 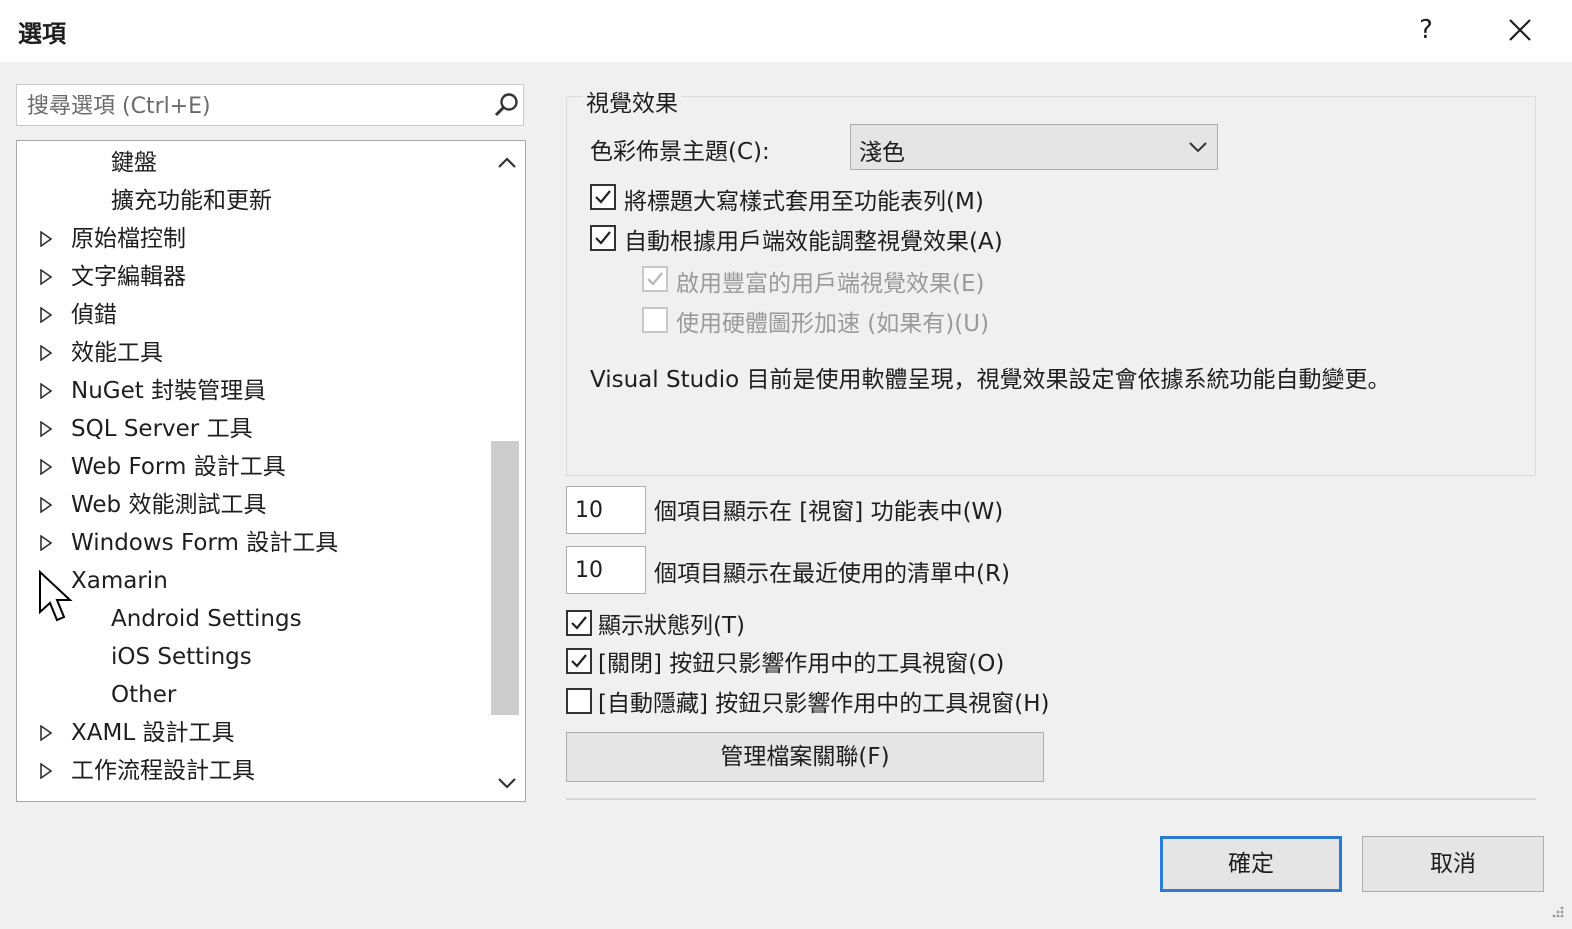 I want to click on recent-count-field, so click(x=606, y=570).